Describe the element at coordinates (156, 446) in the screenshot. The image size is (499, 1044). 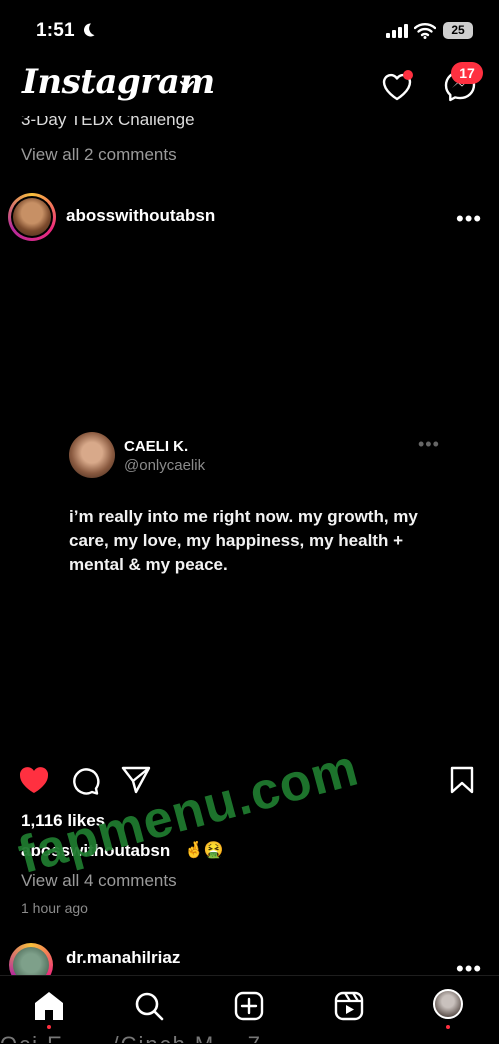
I see `tweet-author-name: CAELI K.` at that location.